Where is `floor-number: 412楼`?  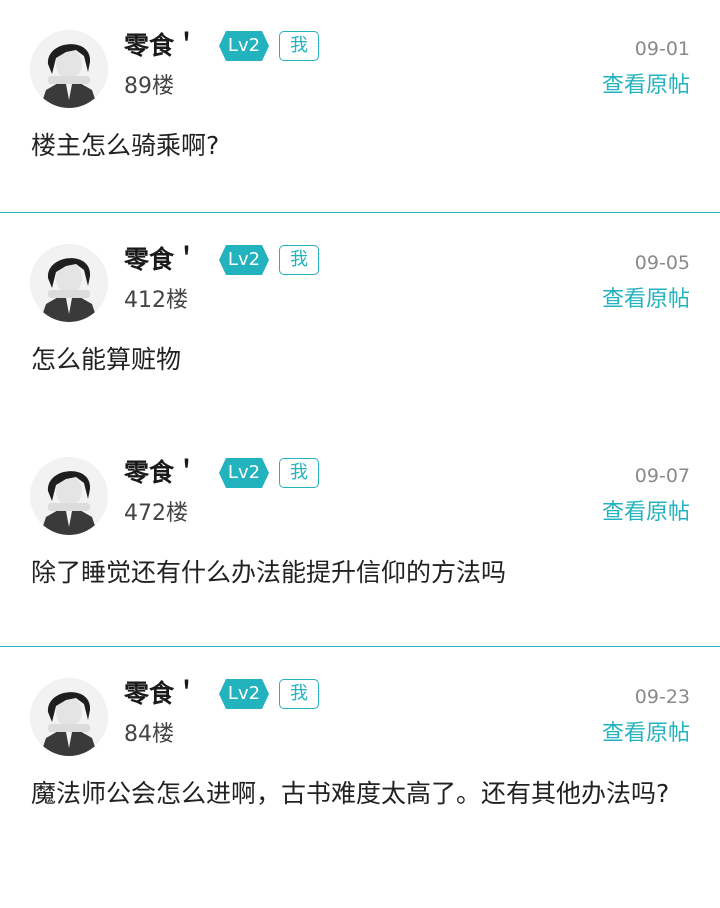
floor-number: 412楼 is located at coordinates (156, 300).